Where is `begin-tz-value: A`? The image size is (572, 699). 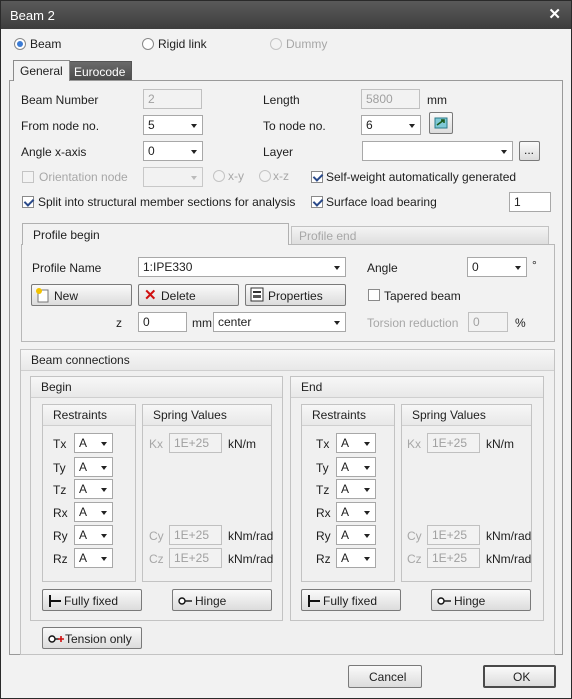
begin-tz-value: A is located at coordinates (83, 489).